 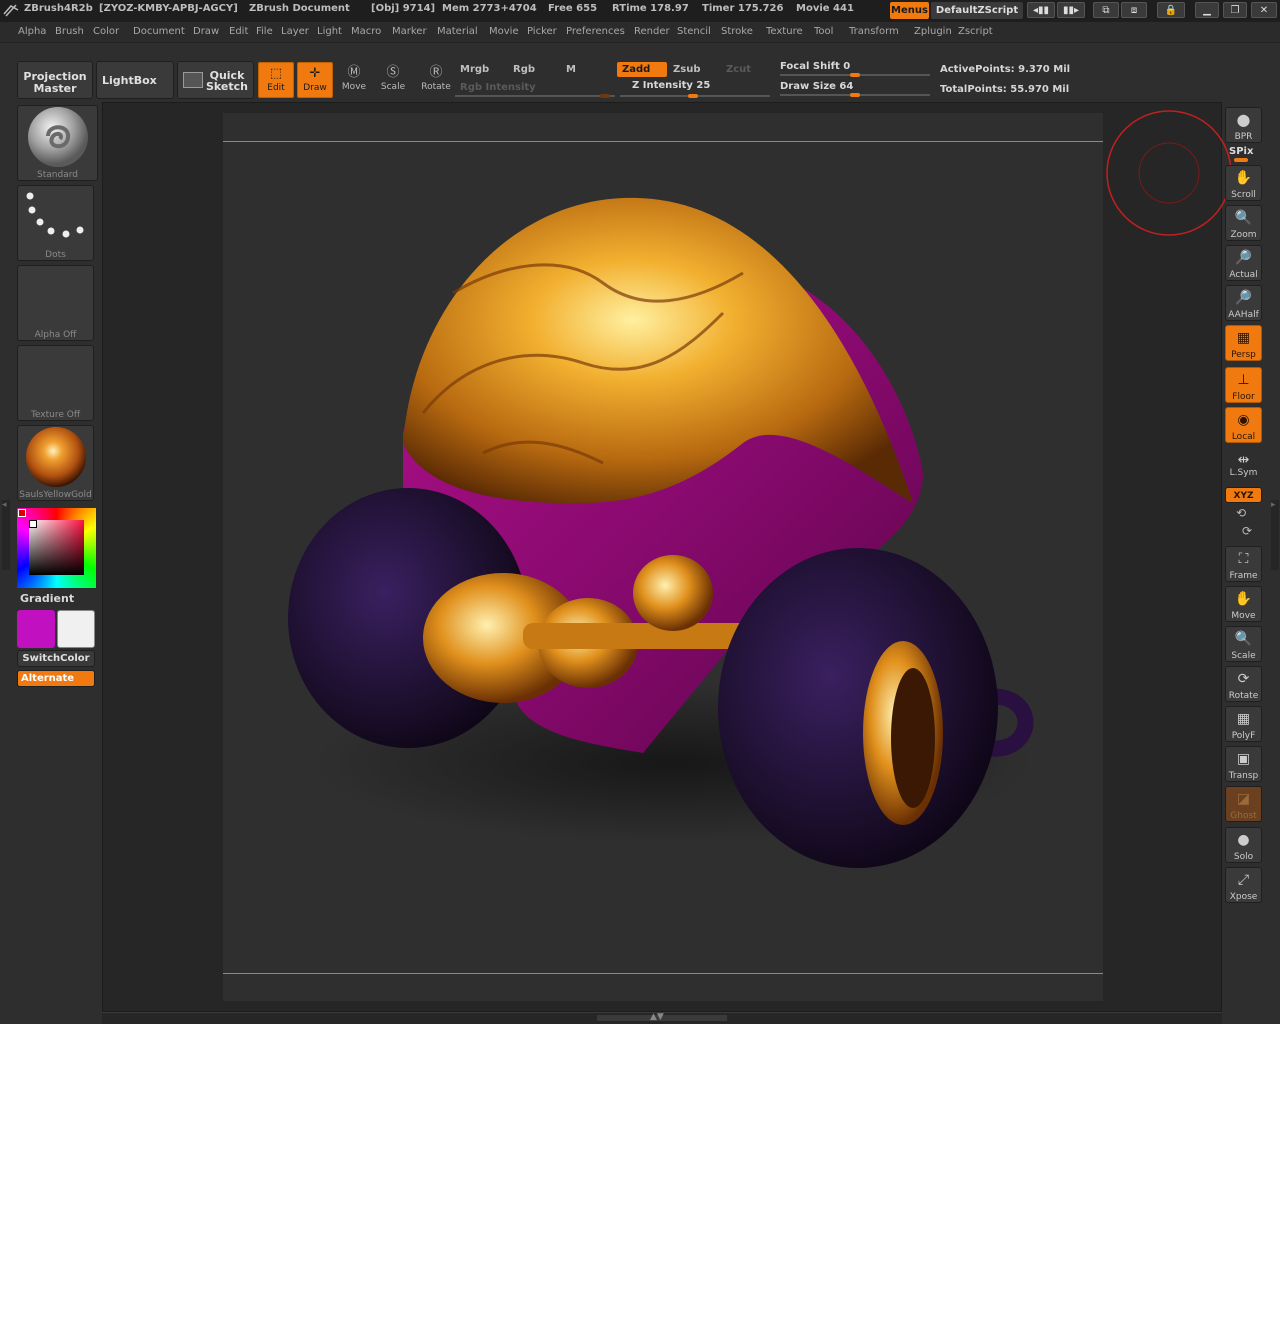 What do you see at coordinates (642, 69) in the screenshot?
I see `zadd-toggle: Zadd` at bounding box center [642, 69].